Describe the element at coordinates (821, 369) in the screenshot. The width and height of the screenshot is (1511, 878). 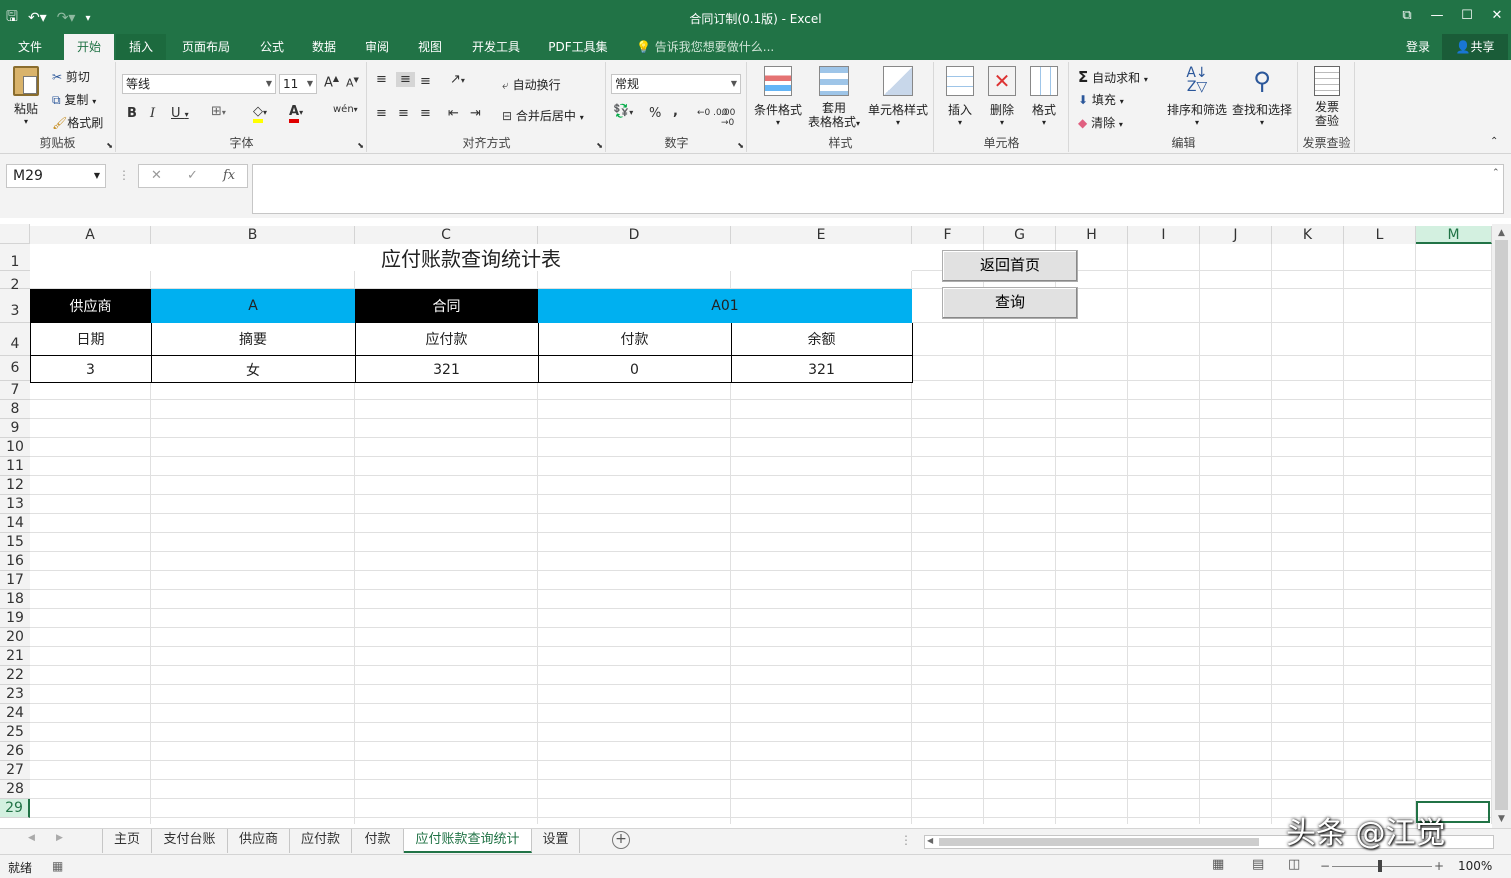
I see `cell-balance: 321` at that location.